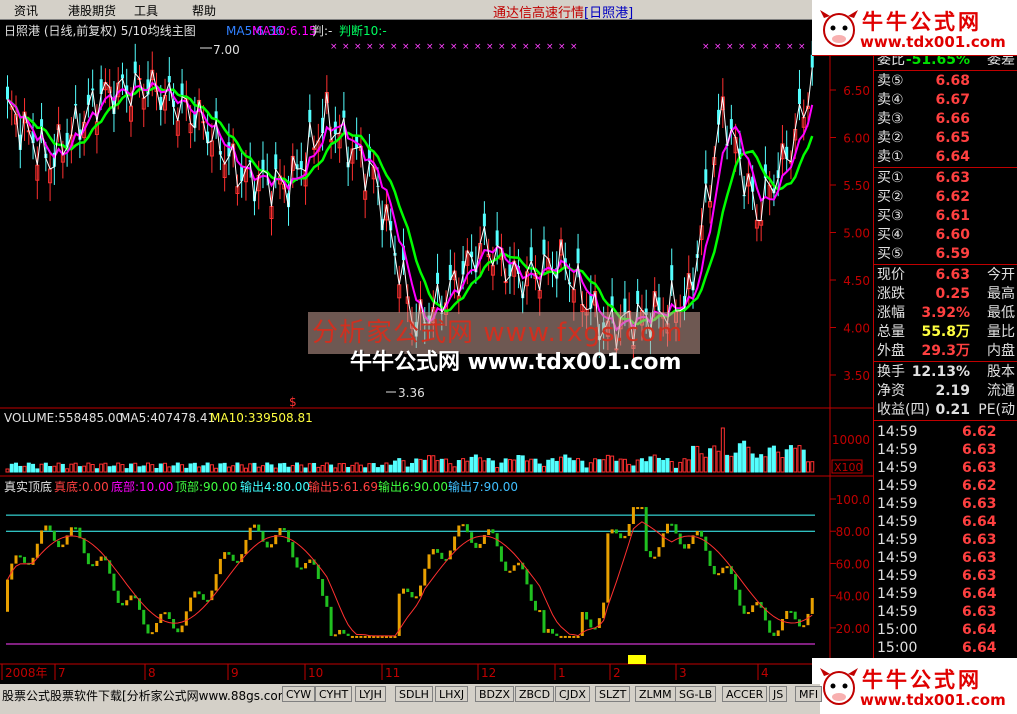 The width and height of the screenshot is (1017, 714). Describe the element at coordinates (562, 673) in the screenshot. I see `date-axis-label: 1` at that location.